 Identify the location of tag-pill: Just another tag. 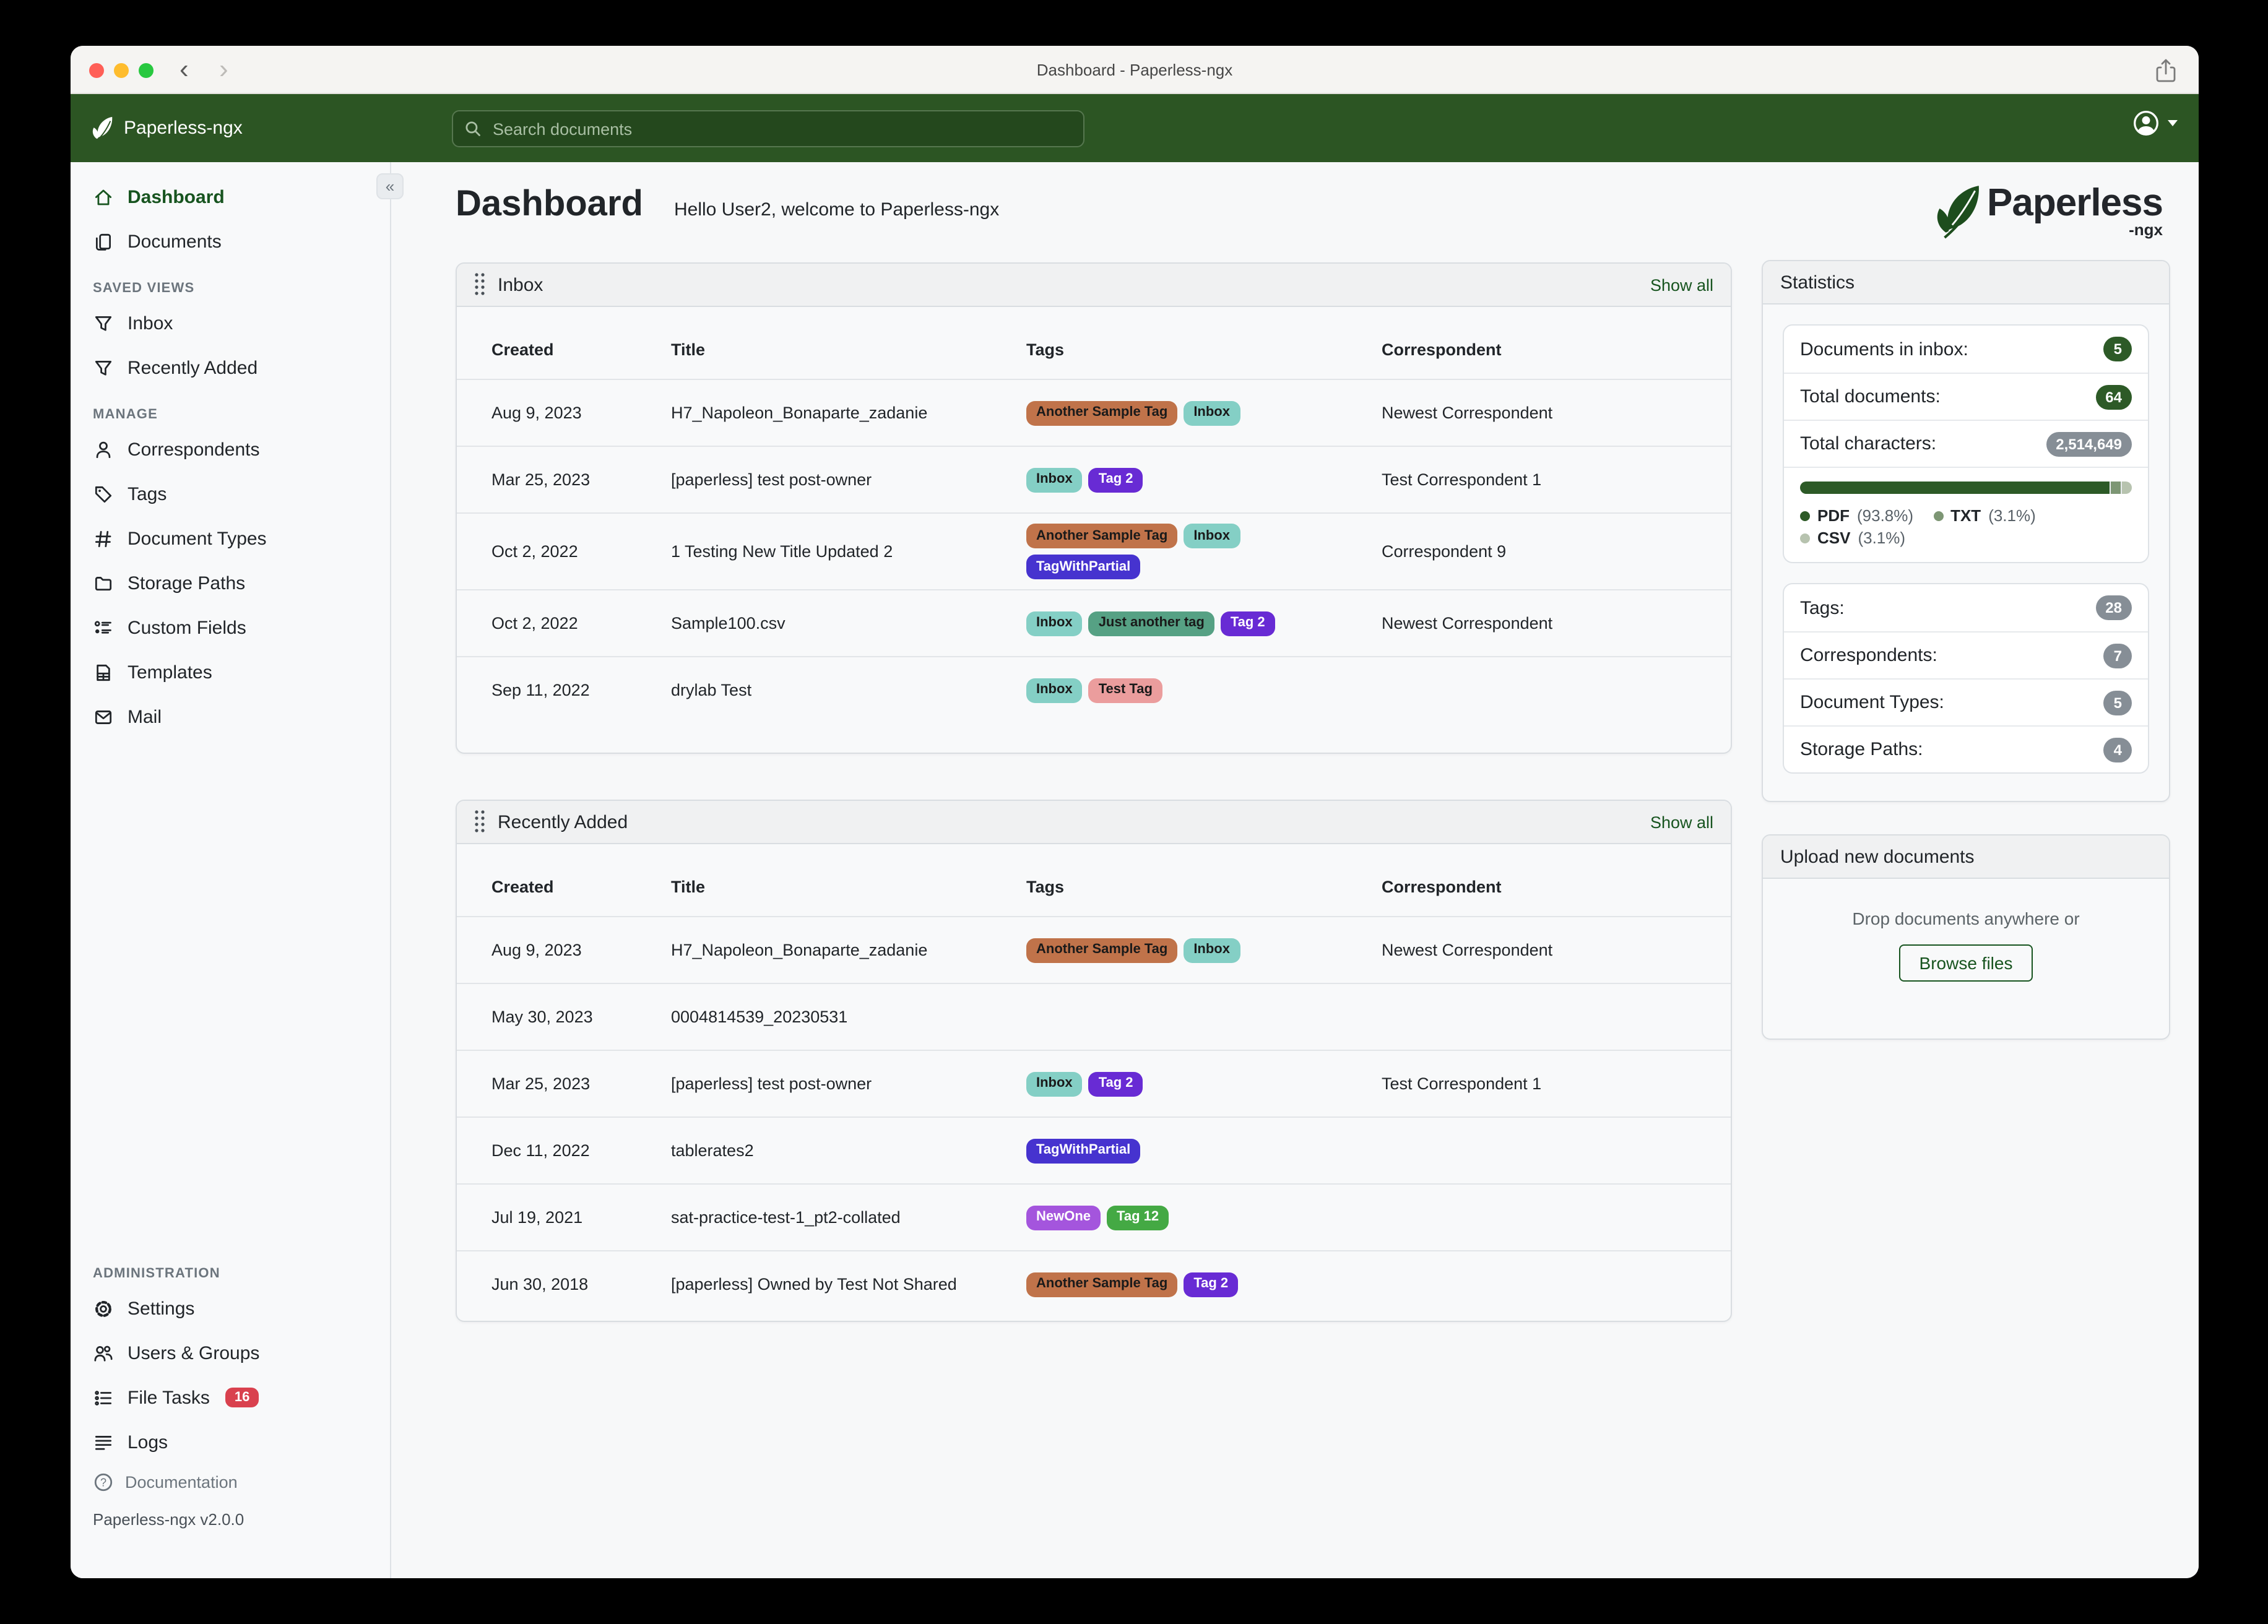
(1151, 623).